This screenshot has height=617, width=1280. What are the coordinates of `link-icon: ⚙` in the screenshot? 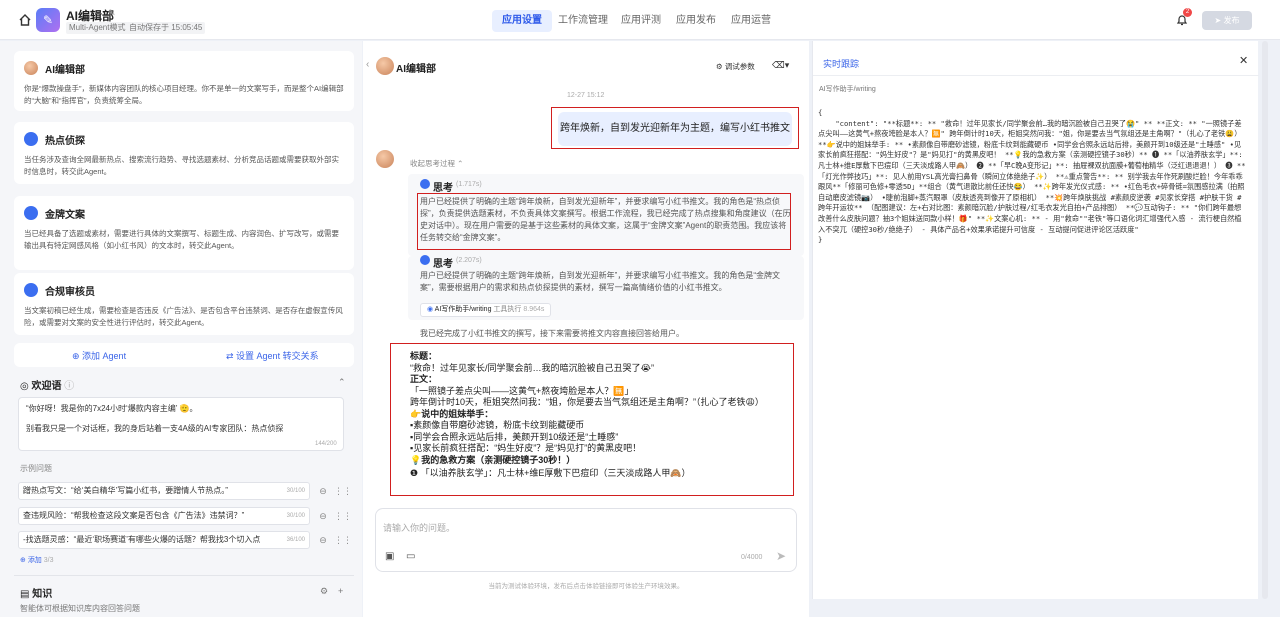 It's located at (720, 66).